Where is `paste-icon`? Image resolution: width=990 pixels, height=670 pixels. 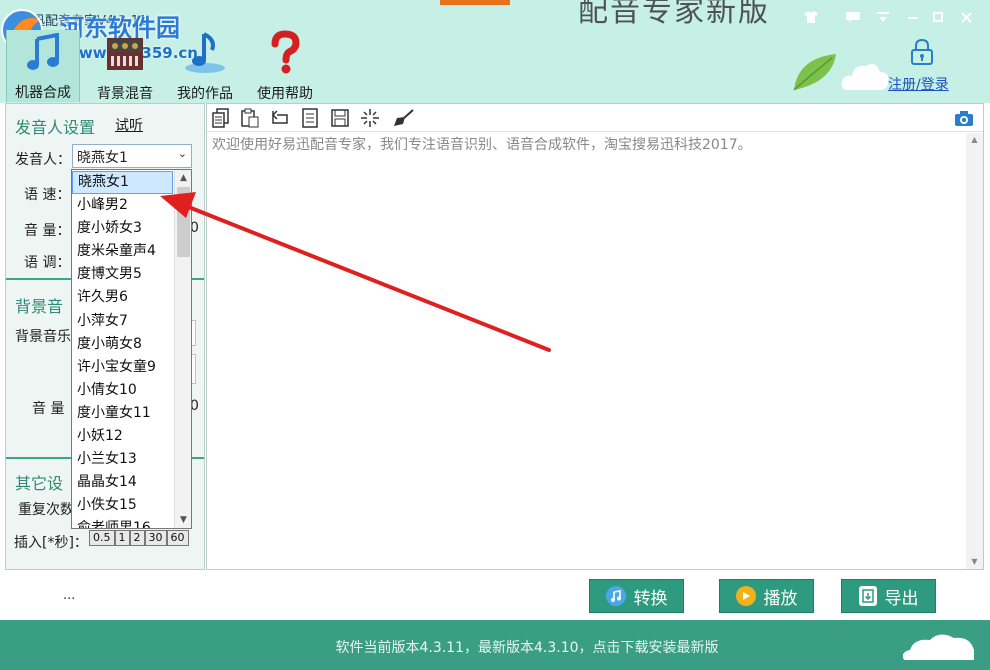 paste-icon is located at coordinates (250, 118).